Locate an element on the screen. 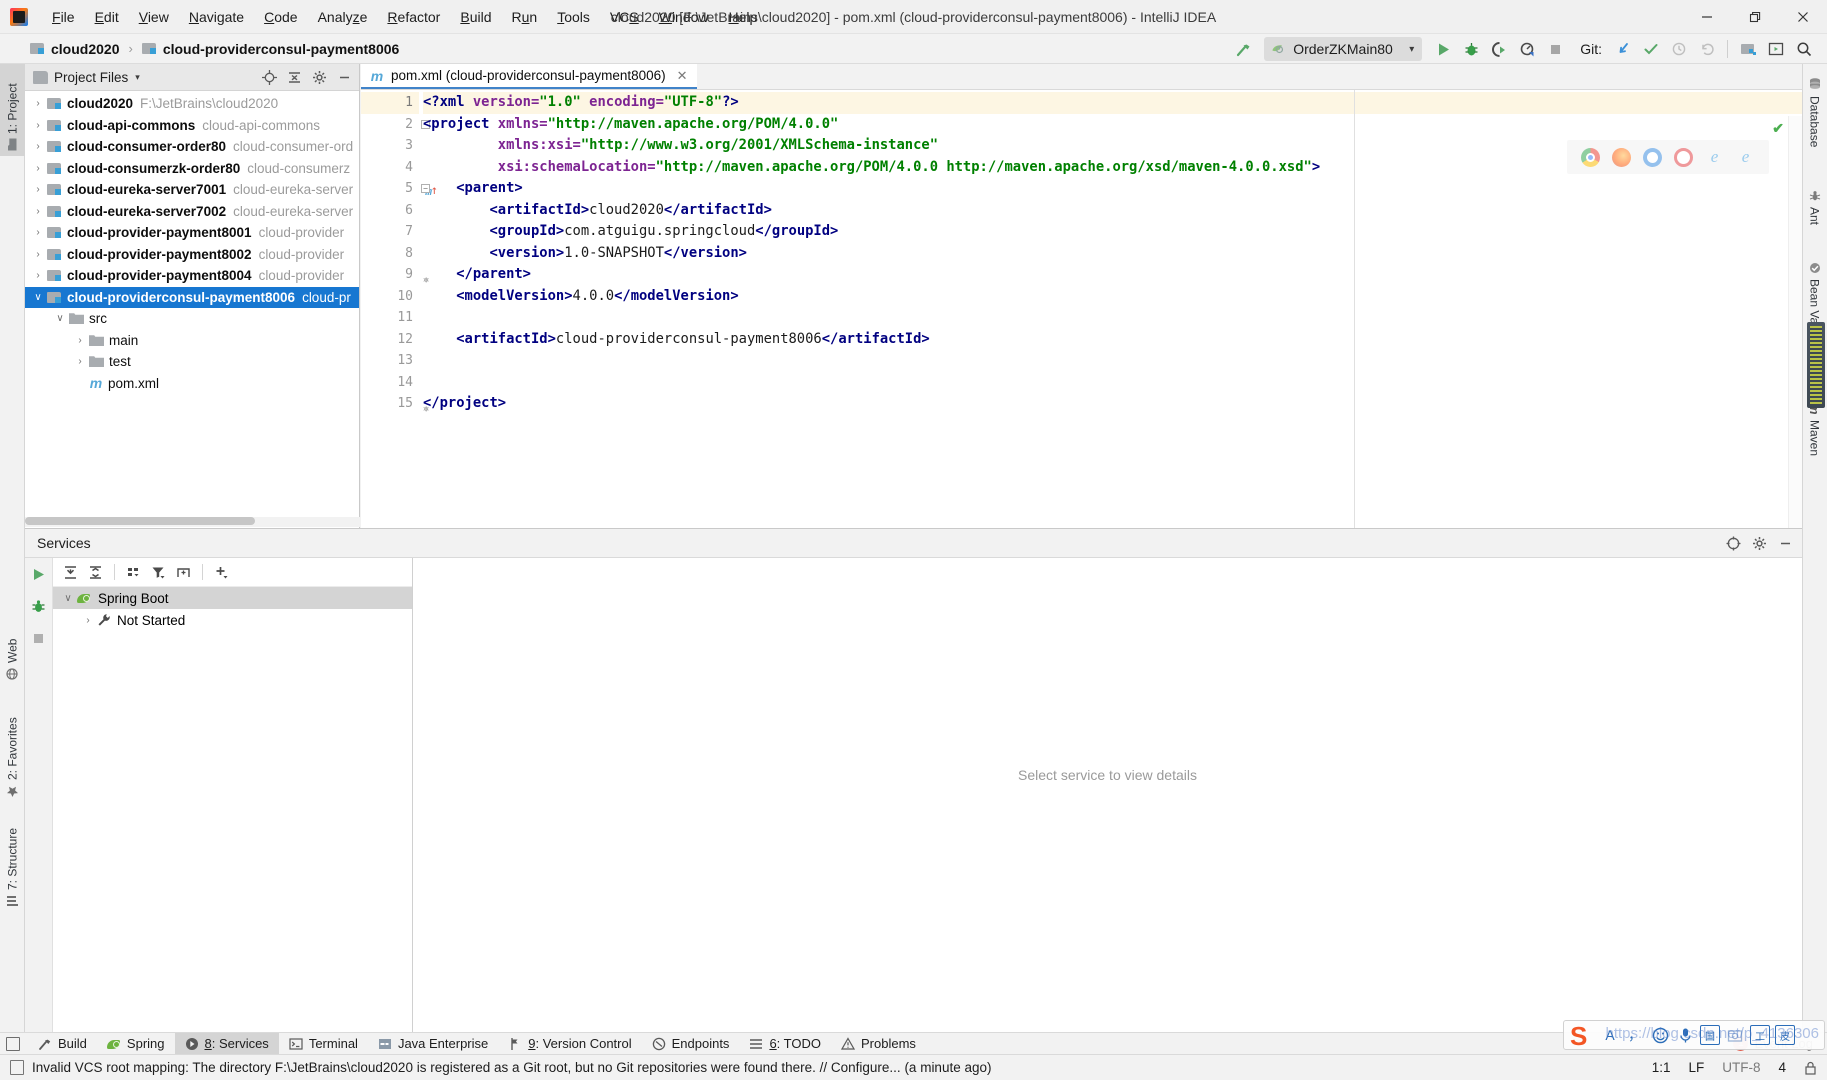 The image size is (1827, 1080). sogou-logo-icon is located at coordinates (1582, 1036).